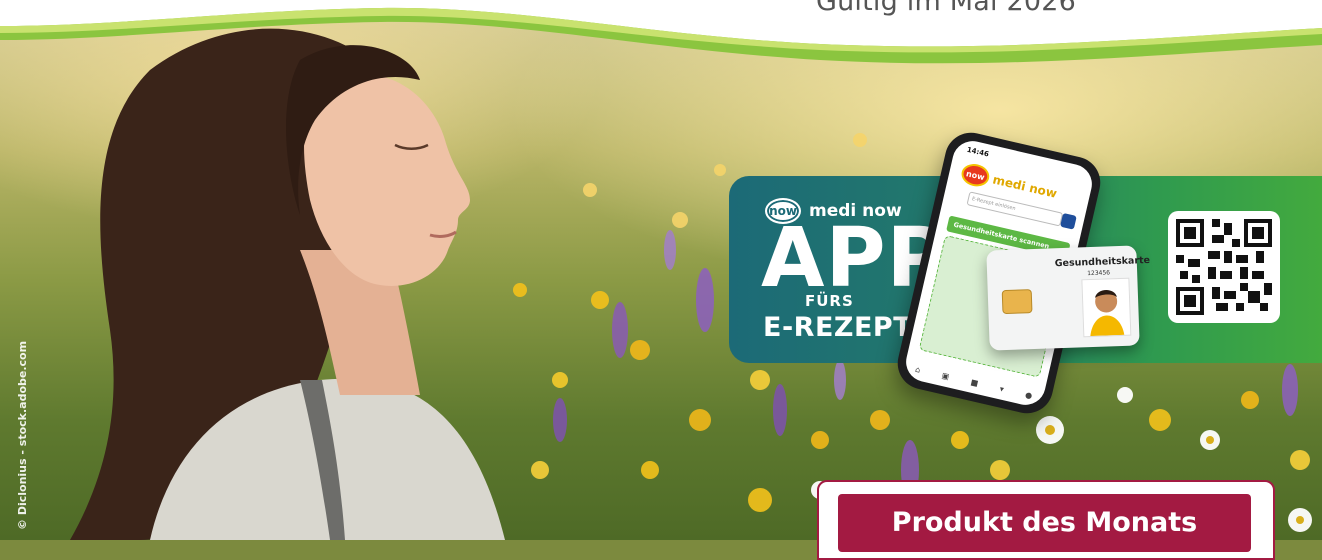 The width and height of the screenshot is (1322, 560). What do you see at coordinates (978, 152) in the screenshot?
I see `phone-time: 14:46` at bounding box center [978, 152].